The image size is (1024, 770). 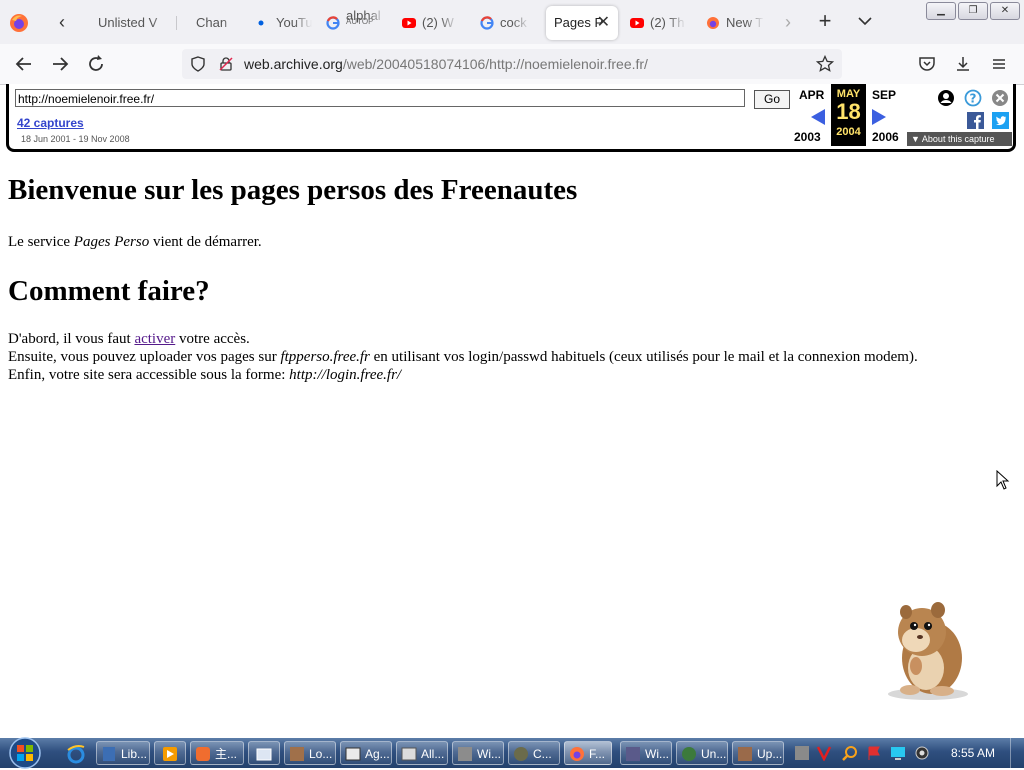 I want to click on about-capture-button: ▼ About this capture, so click(x=959, y=139).